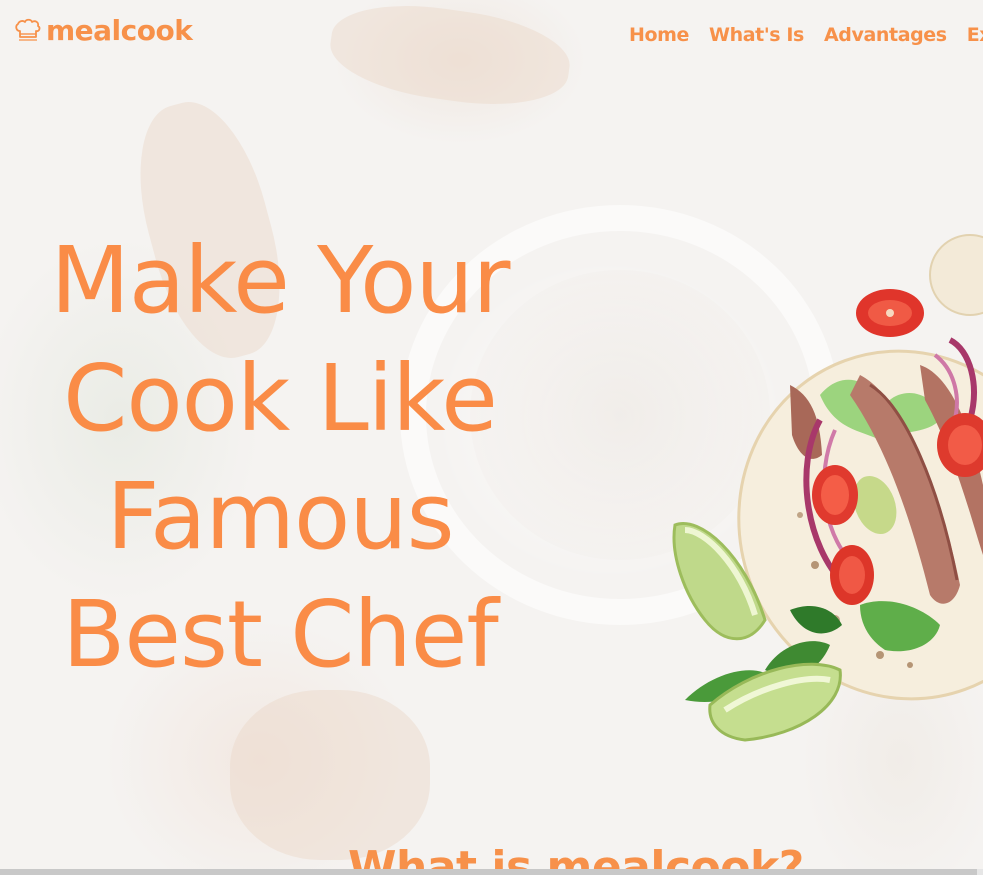 Image resolution: width=983 pixels, height=875 pixels. I want to click on nav-item-advantages: Advantages, so click(885, 35).